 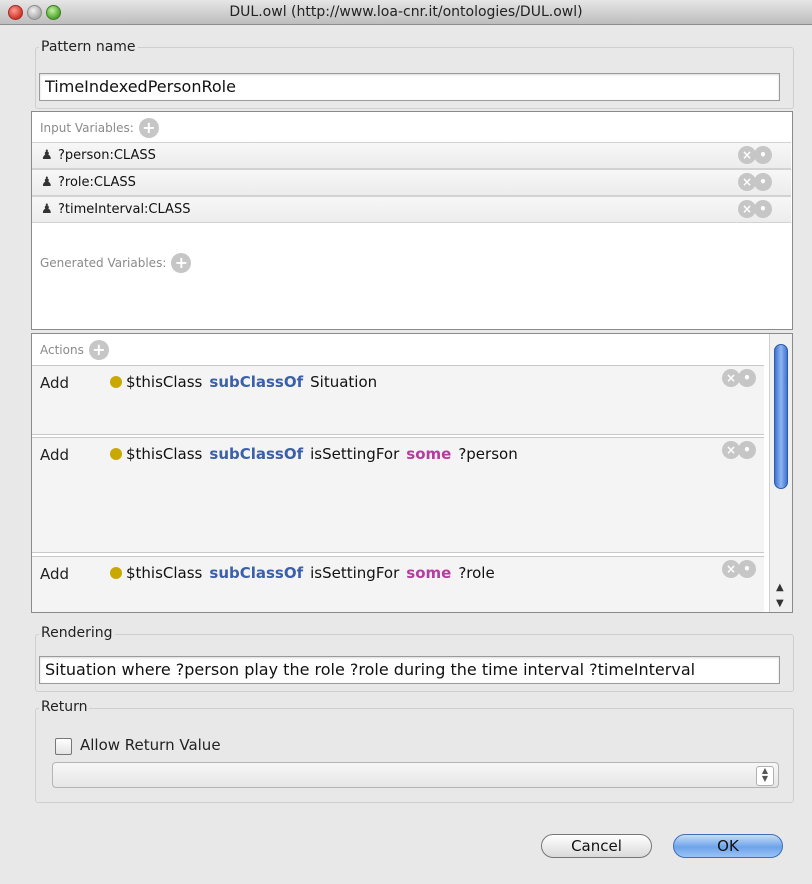 What do you see at coordinates (488, 454) in the screenshot?
I see `axiom-variable: ?person` at bounding box center [488, 454].